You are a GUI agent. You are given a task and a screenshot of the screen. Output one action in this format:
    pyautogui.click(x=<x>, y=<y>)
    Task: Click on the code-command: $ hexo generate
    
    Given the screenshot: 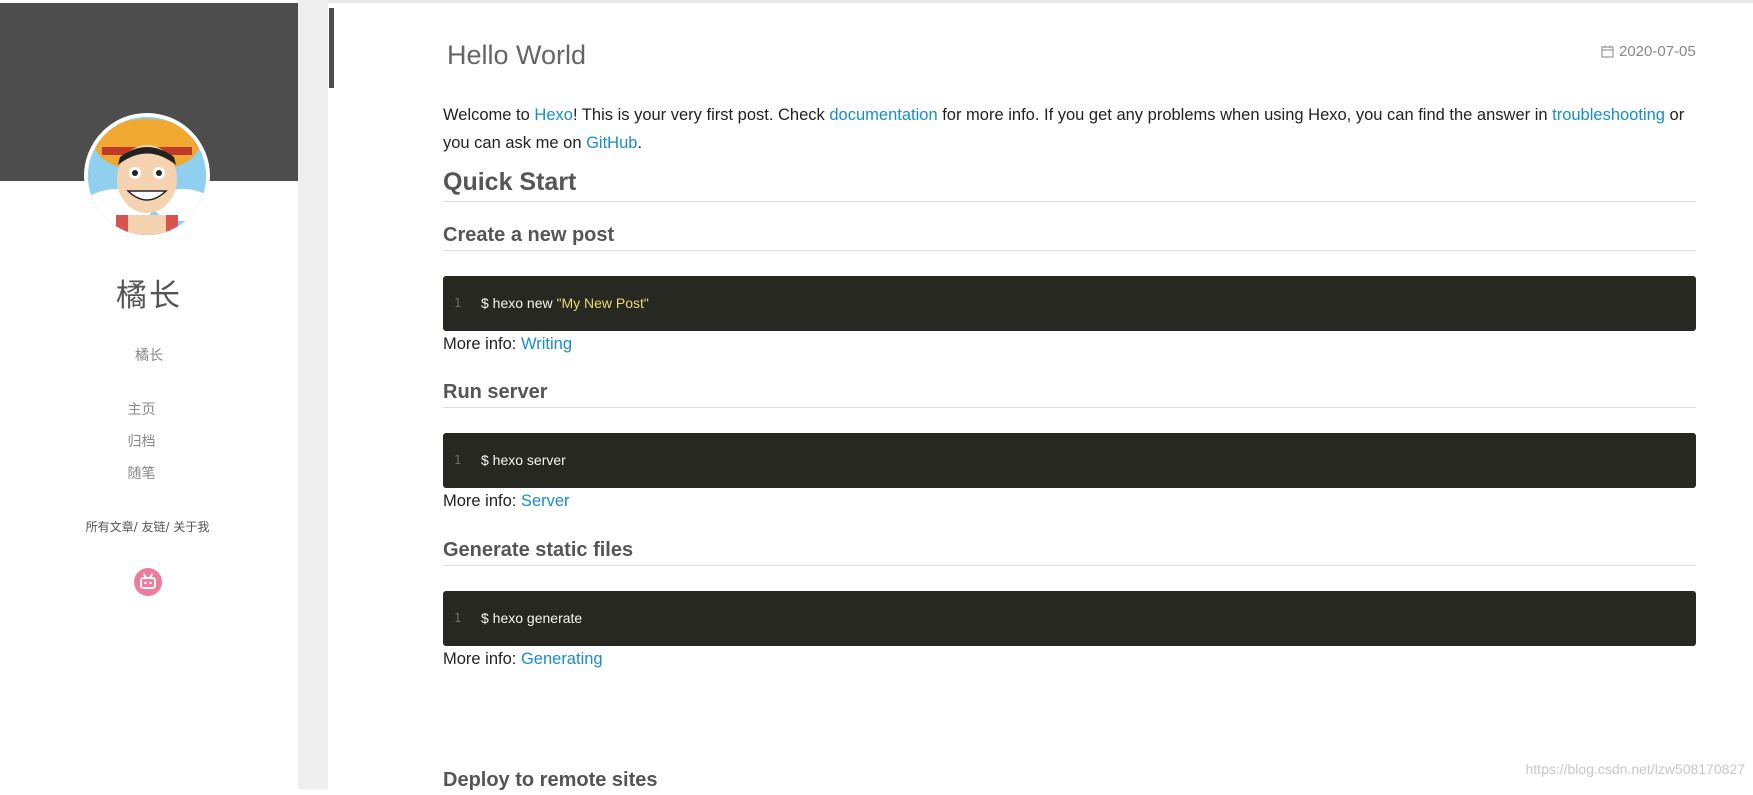 What is the action you would take?
    pyautogui.click(x=532, y=618)
    